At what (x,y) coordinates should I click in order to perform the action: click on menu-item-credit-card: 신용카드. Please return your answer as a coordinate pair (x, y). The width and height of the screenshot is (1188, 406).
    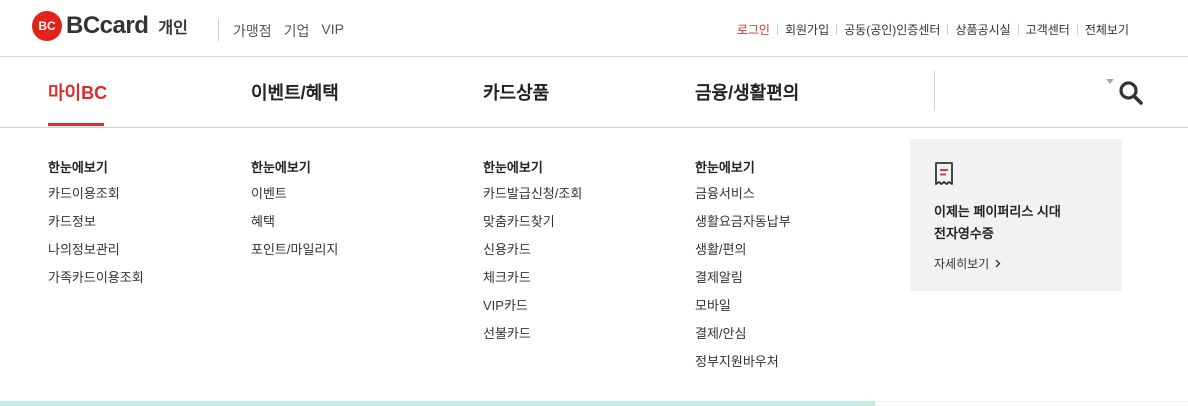
    Looking at the image, I should click on (532, 255).